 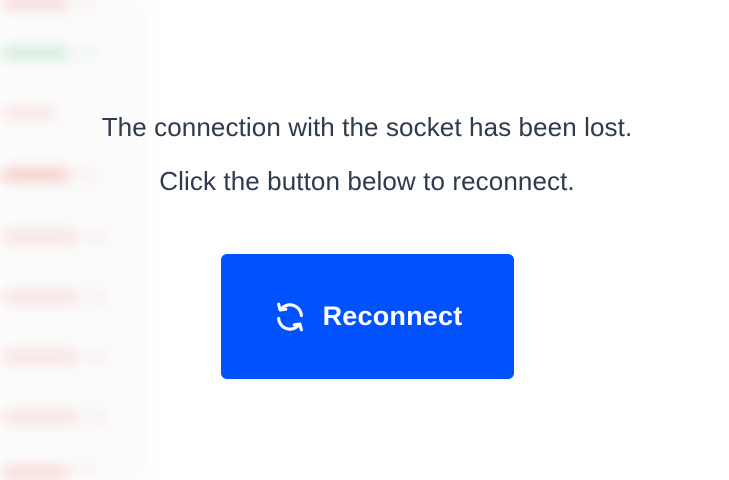 I want to click on reconnect-instruction: Click the button below to reconnect., so click(x=367, y=181).